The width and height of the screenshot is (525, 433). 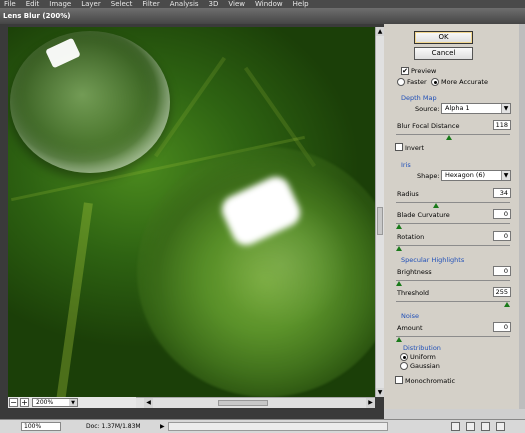 What do you see at coordinates (455, 426) in the screenshot?
I see `new-layer-icon` at bounding box center [455, 426].